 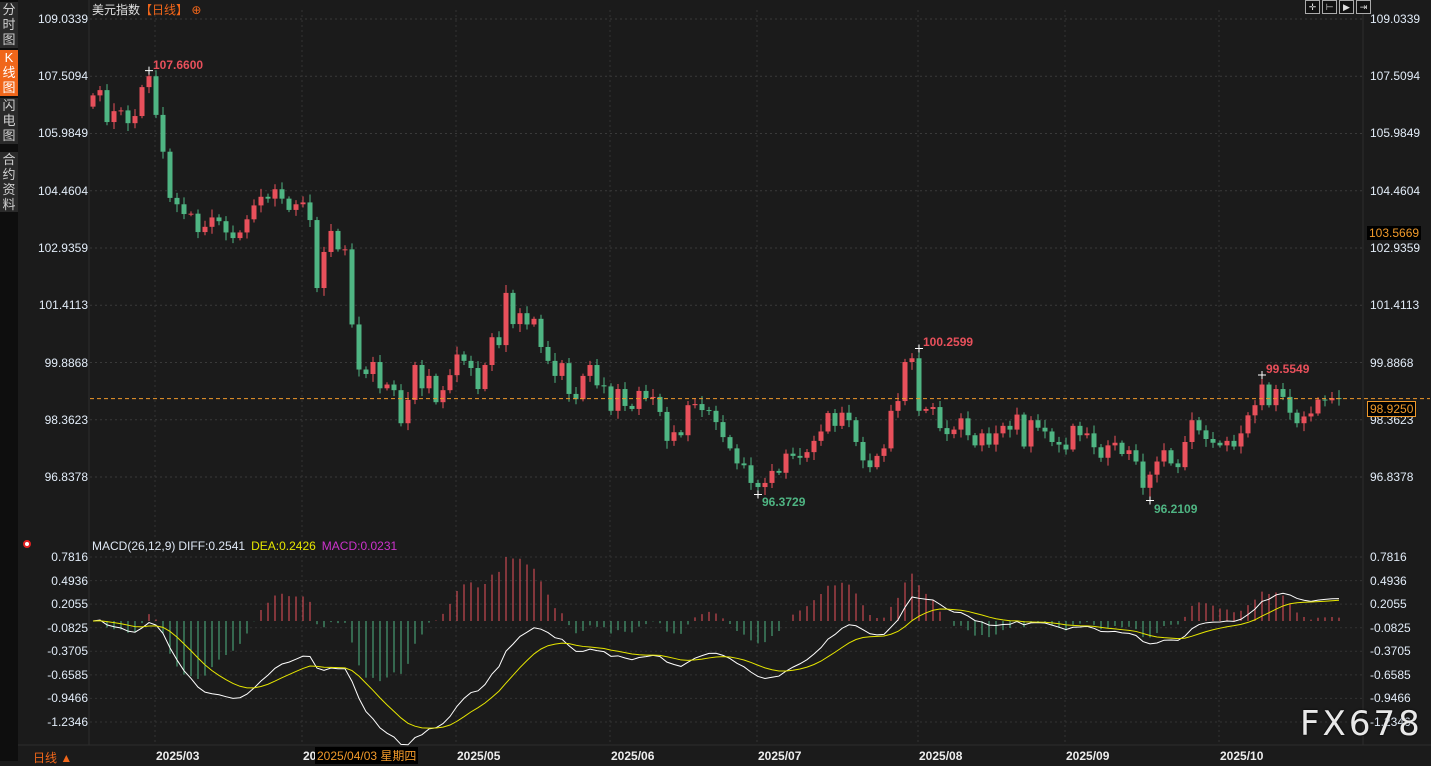 I want to click on high-price-label: 100.2599, so click(x=948, y=342).